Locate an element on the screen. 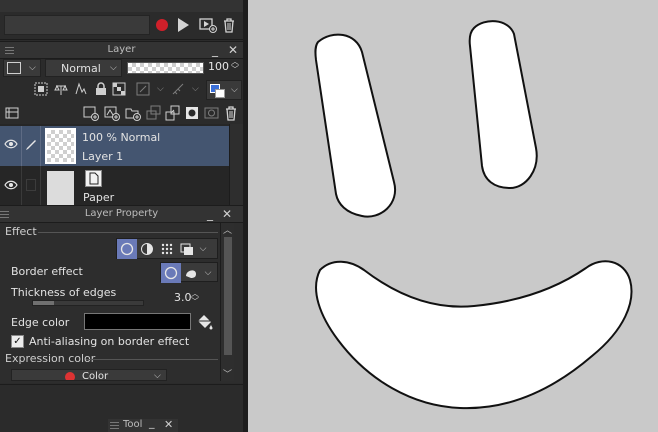 The height and width of the screenshot is (432, 658). thickness-label: Thickness of edges is located at coordinates (64, 292).